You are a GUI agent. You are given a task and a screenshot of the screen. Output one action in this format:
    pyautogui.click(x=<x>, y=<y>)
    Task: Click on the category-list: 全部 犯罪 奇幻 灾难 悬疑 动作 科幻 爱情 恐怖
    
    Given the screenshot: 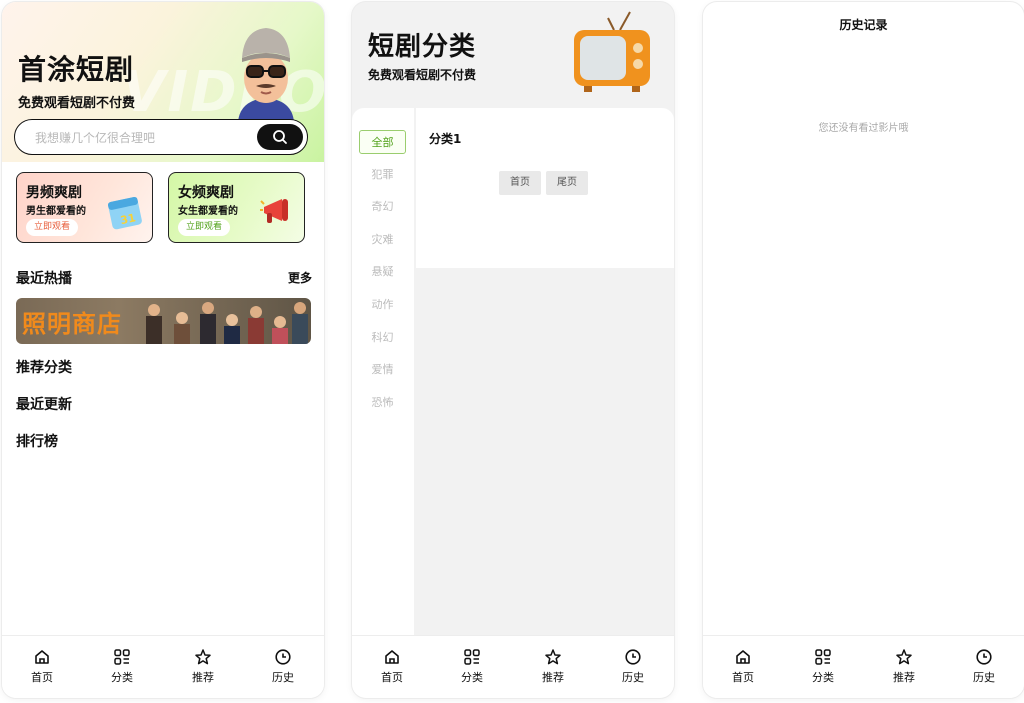 What is the action you would take?
    pyautogui.click(x=383, y=373)
    